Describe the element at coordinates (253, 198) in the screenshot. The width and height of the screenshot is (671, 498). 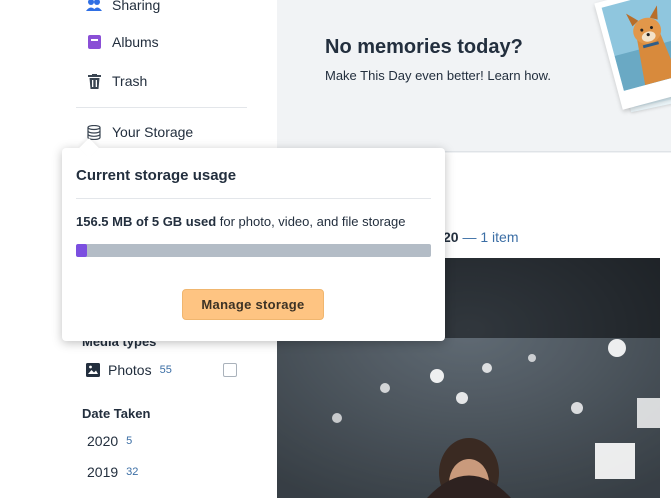
I see `popover-divider` at that location.